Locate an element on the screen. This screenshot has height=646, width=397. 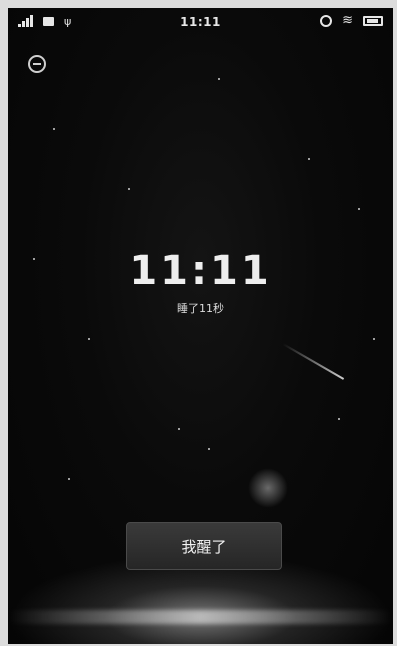
battery-icon is located at coordinates (373, 20).